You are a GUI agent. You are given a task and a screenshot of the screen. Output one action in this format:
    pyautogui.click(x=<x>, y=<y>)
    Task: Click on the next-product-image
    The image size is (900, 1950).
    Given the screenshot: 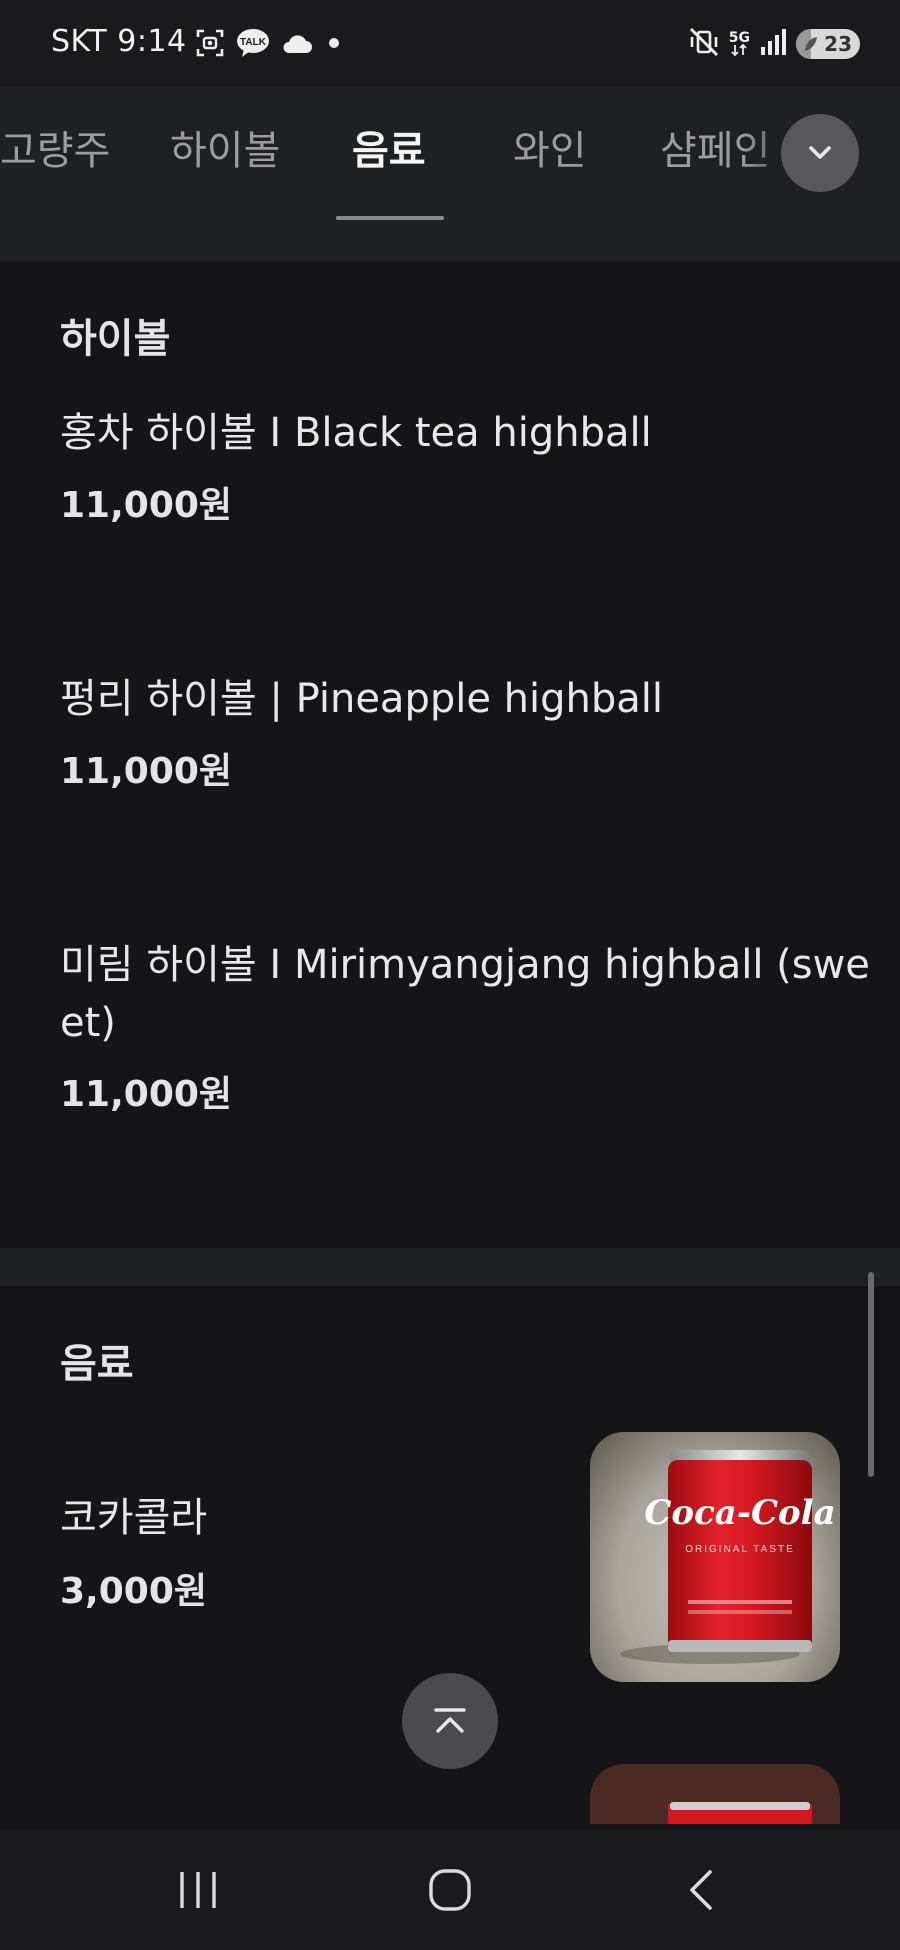 What is the action you would take?
    pyautogui.click(x=715, y=1794)
    